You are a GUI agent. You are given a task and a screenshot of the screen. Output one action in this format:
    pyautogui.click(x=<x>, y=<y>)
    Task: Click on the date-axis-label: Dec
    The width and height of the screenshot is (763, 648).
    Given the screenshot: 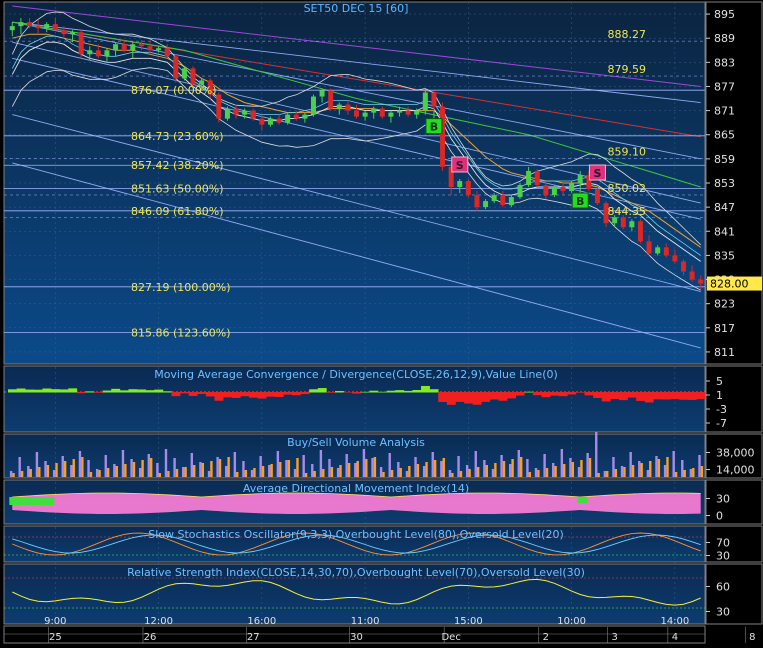 What is the action you would take?
    pyautogui.click(x=450, y=637)
    